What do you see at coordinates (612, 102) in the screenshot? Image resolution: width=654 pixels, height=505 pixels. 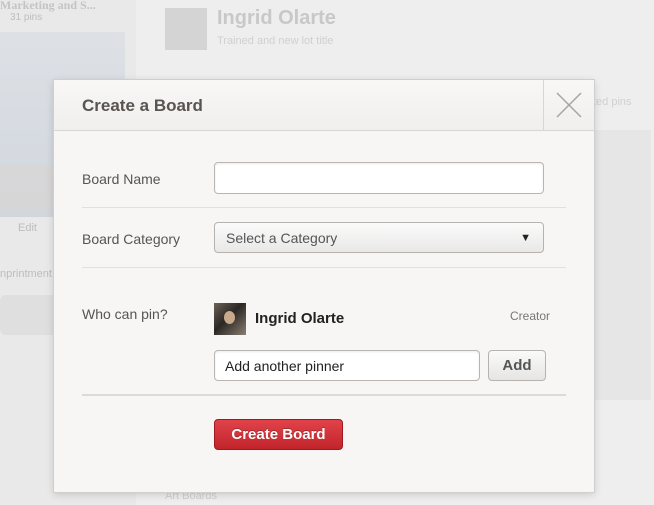 I see `background-right-text: ted pins` at bounding box center [612, 102].